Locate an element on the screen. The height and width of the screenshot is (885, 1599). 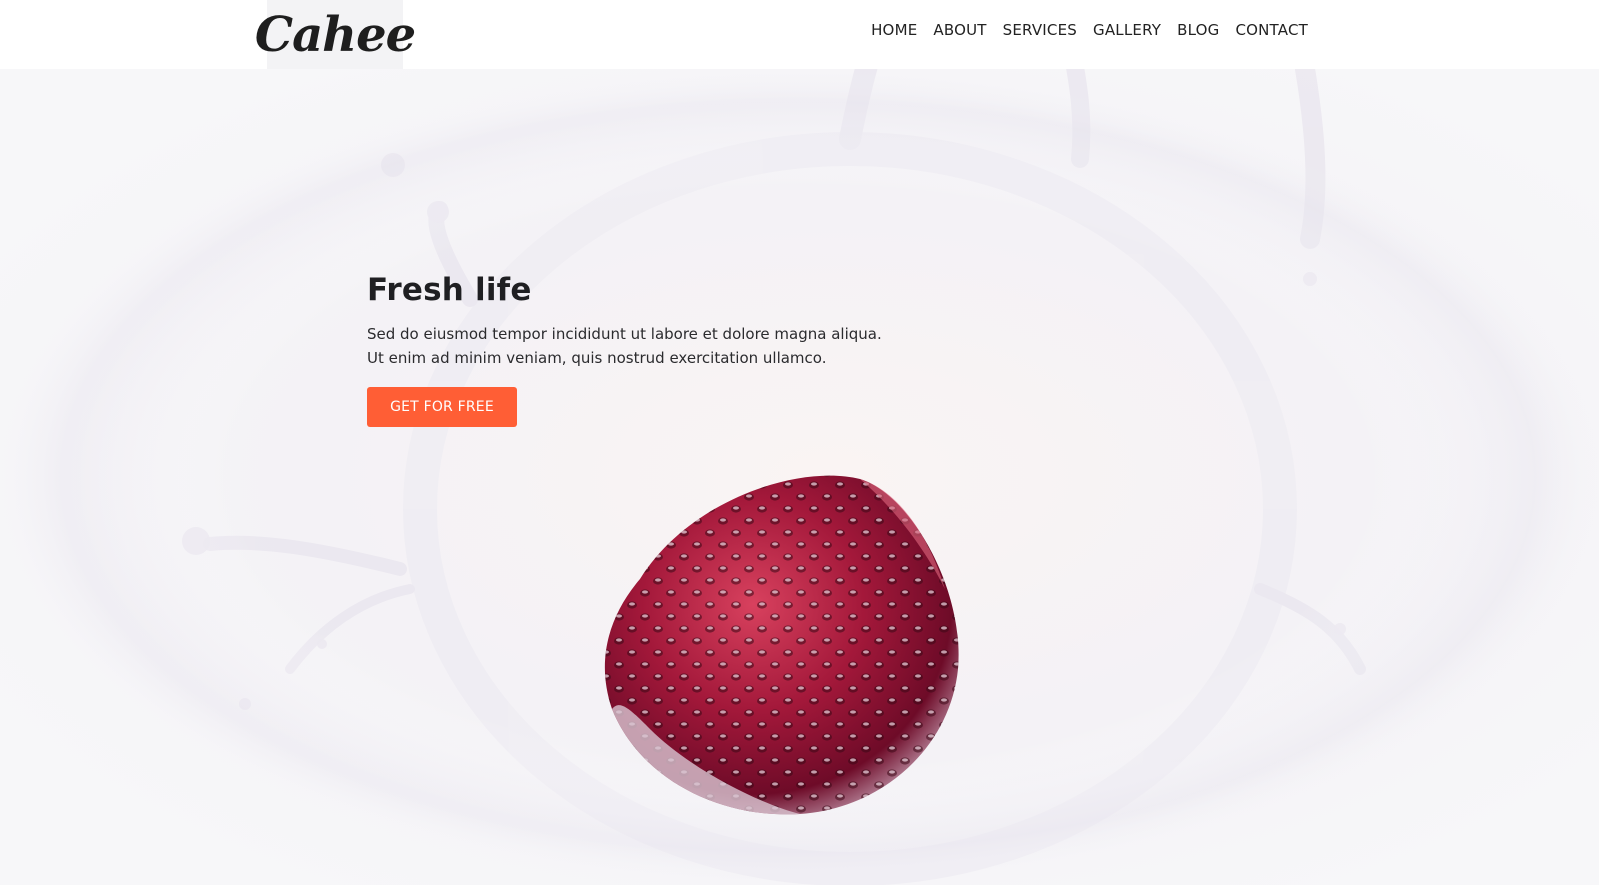
logo: Cahee is located at coordinates (335, 34).